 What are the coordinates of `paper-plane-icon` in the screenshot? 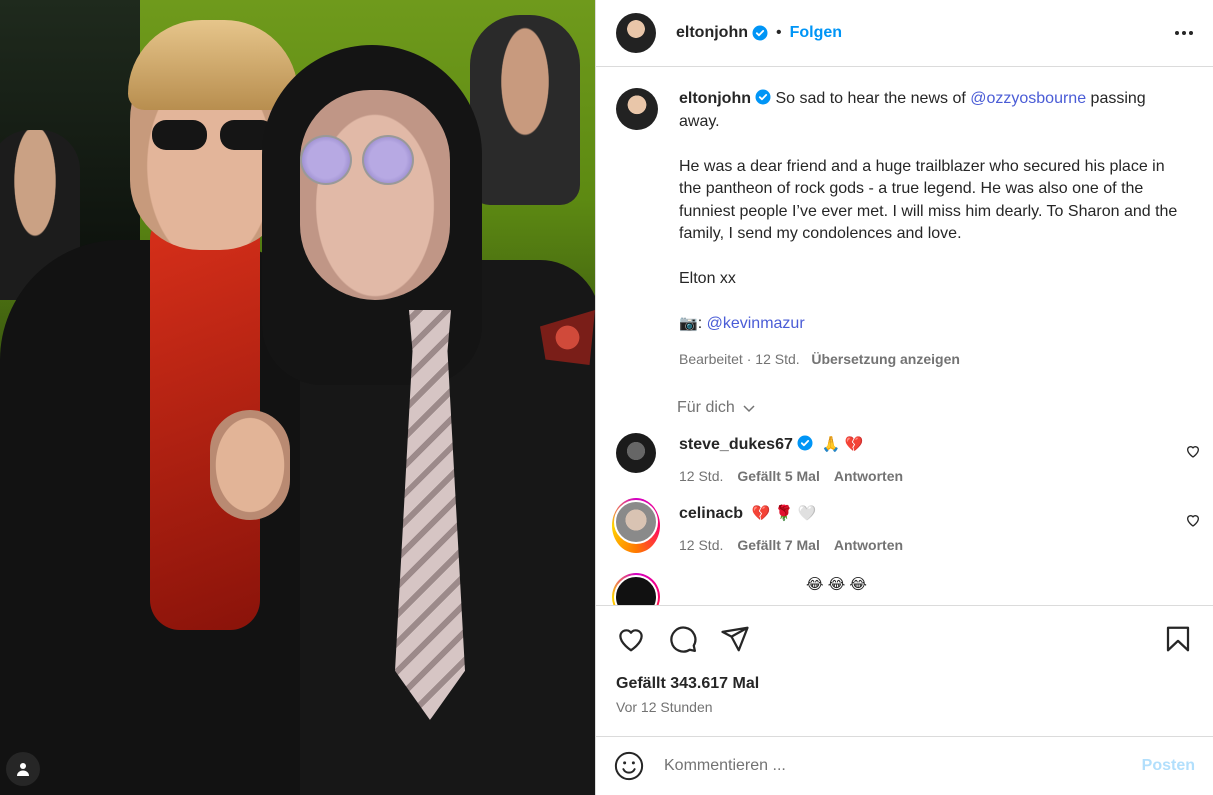 It's located at (735, 639).